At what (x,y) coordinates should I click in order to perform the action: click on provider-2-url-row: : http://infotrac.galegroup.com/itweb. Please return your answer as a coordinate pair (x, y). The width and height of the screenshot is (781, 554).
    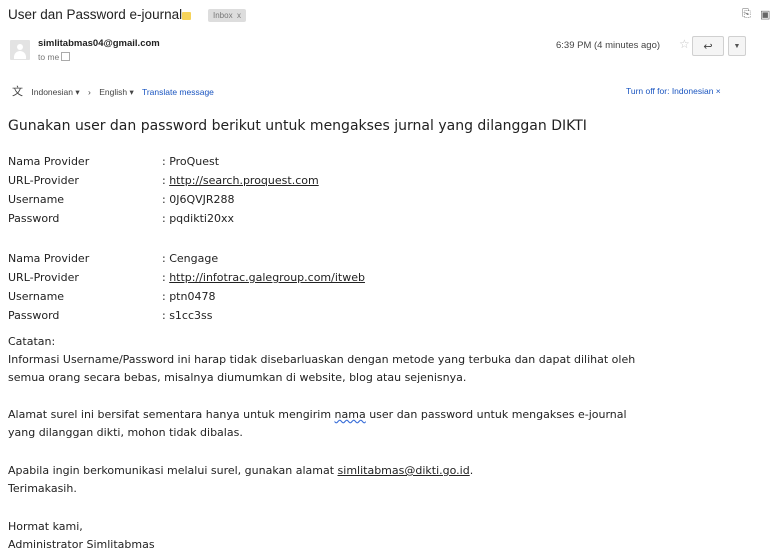
    Looking at the image, I should click on (263, 277).